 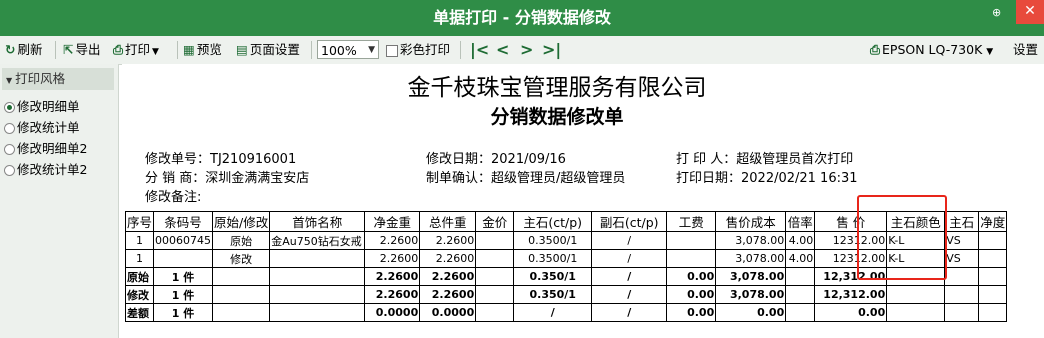 What do you see at coordinates (227, 178) in the screenshot?
I see `distributor: 分 销 商：深圳金满满宝安店` at bounding box center [227, 178].